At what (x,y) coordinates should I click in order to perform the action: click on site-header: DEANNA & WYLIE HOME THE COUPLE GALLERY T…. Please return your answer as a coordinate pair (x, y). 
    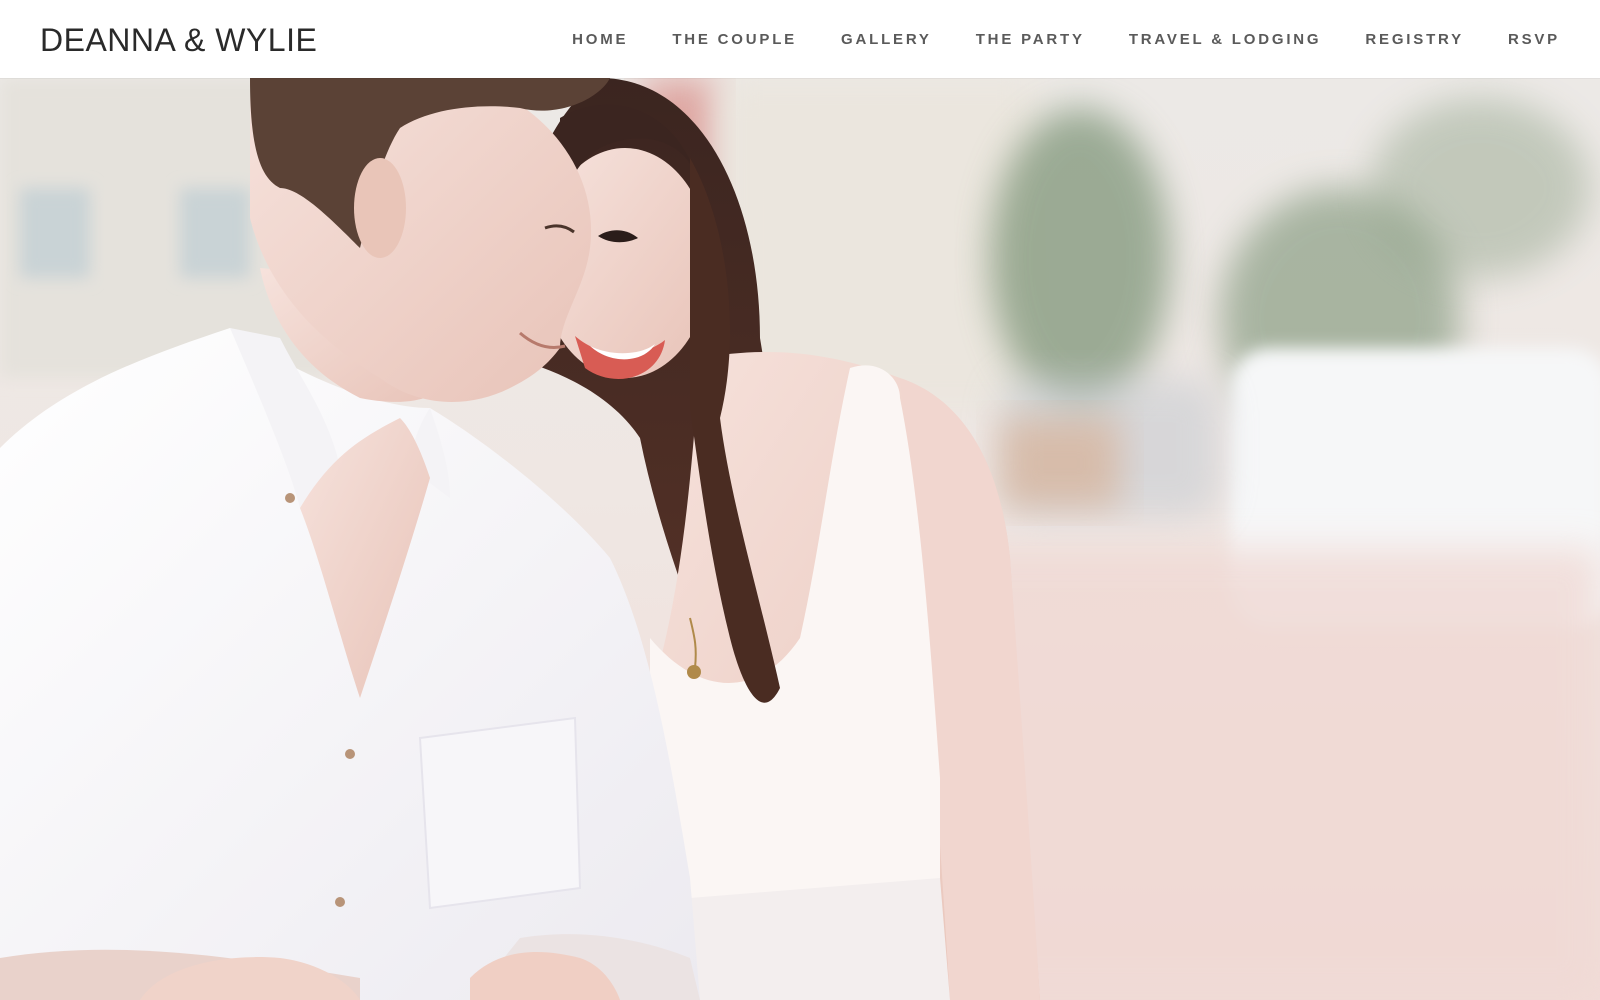
    Looking at the image, I should click on (800, 39).